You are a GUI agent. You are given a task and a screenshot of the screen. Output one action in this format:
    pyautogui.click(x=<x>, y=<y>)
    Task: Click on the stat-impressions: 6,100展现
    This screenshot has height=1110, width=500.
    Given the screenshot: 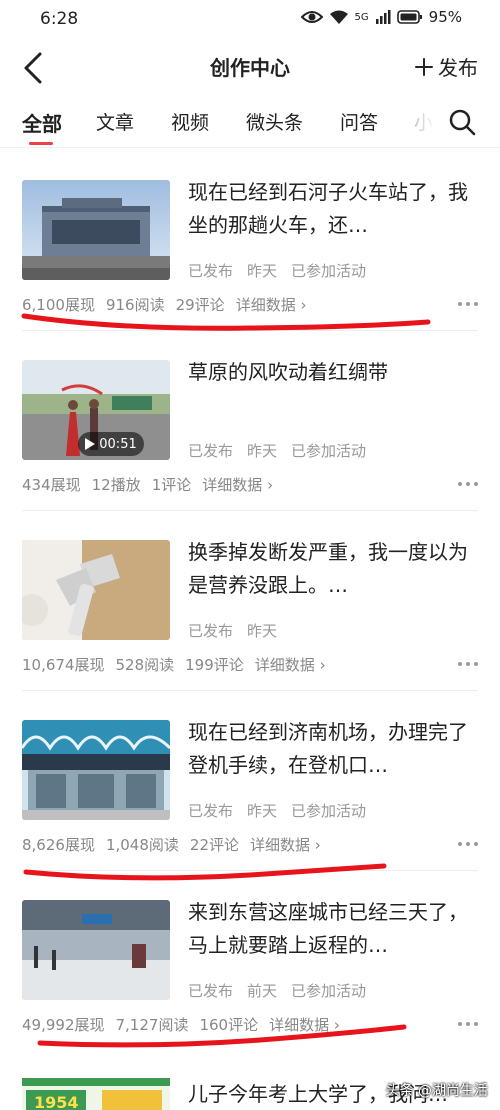 What is the action you would take?
    pyautogui.click(x=58, y=305)
    